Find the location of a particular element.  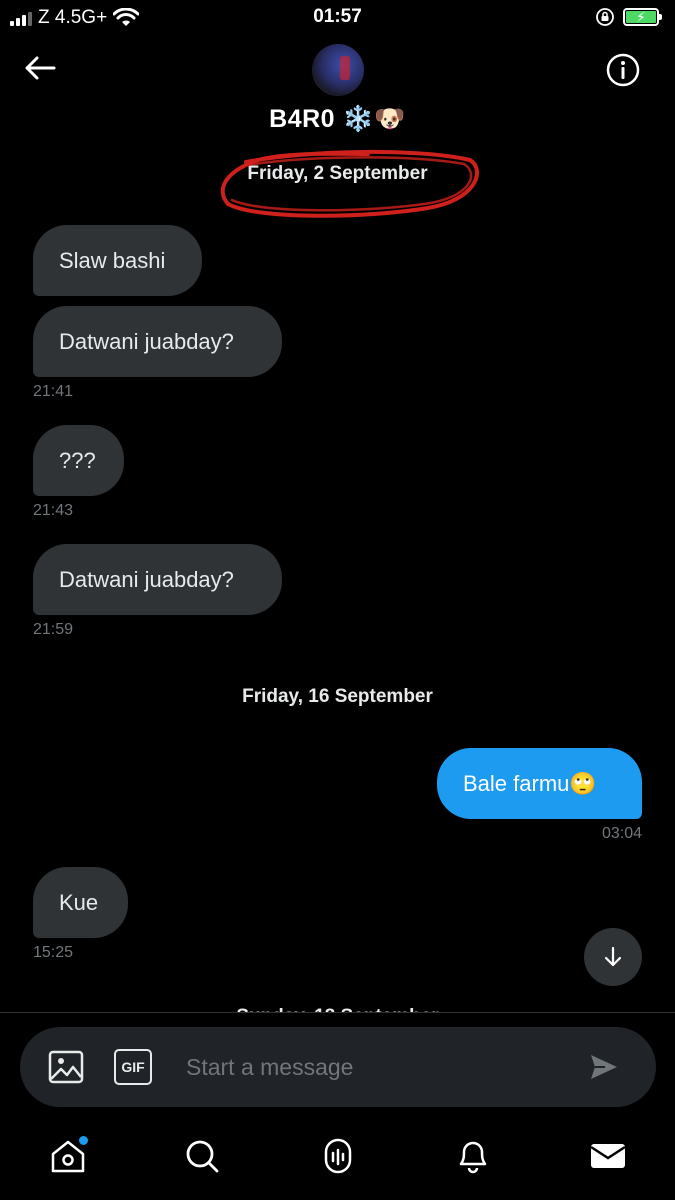

nav-search is located at coordinates (202, 1156).